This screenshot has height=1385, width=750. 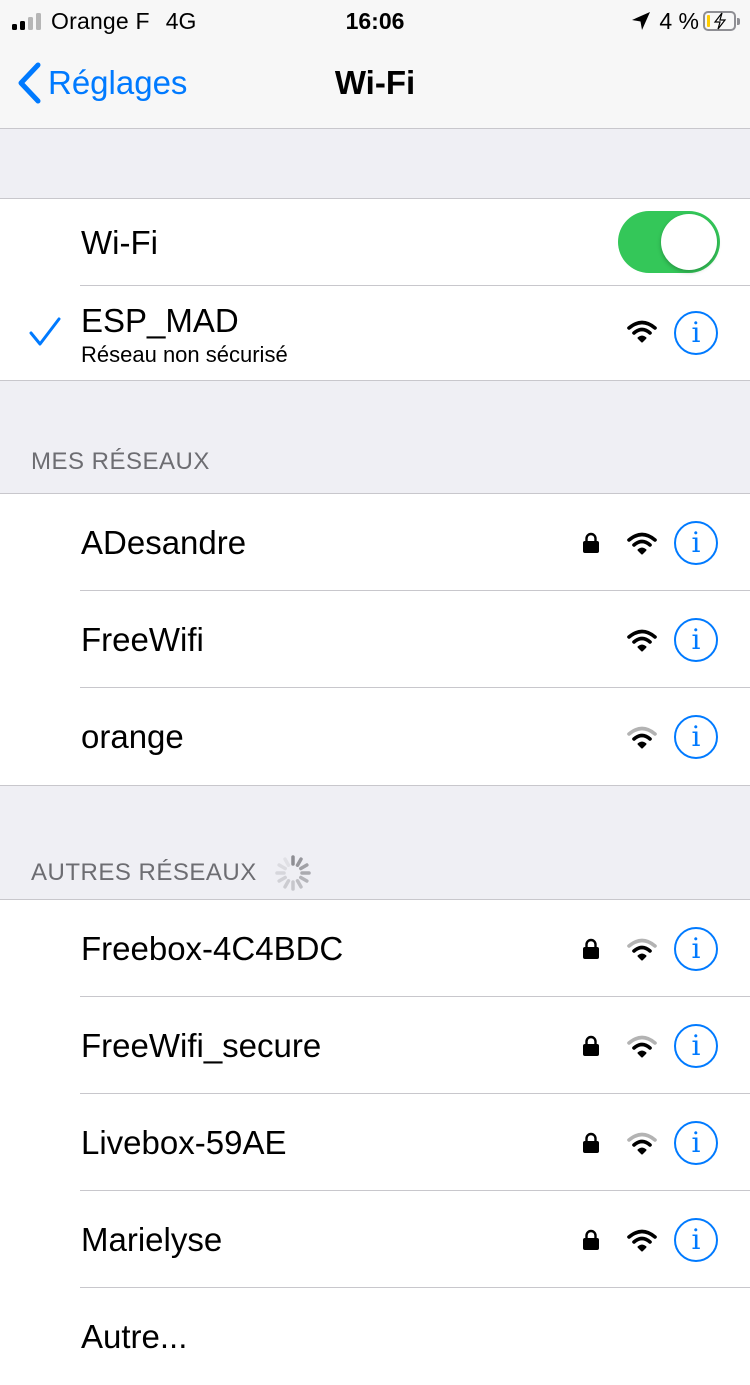 I want to click on network-name: FreeWifi, so click(x=142, y=639).